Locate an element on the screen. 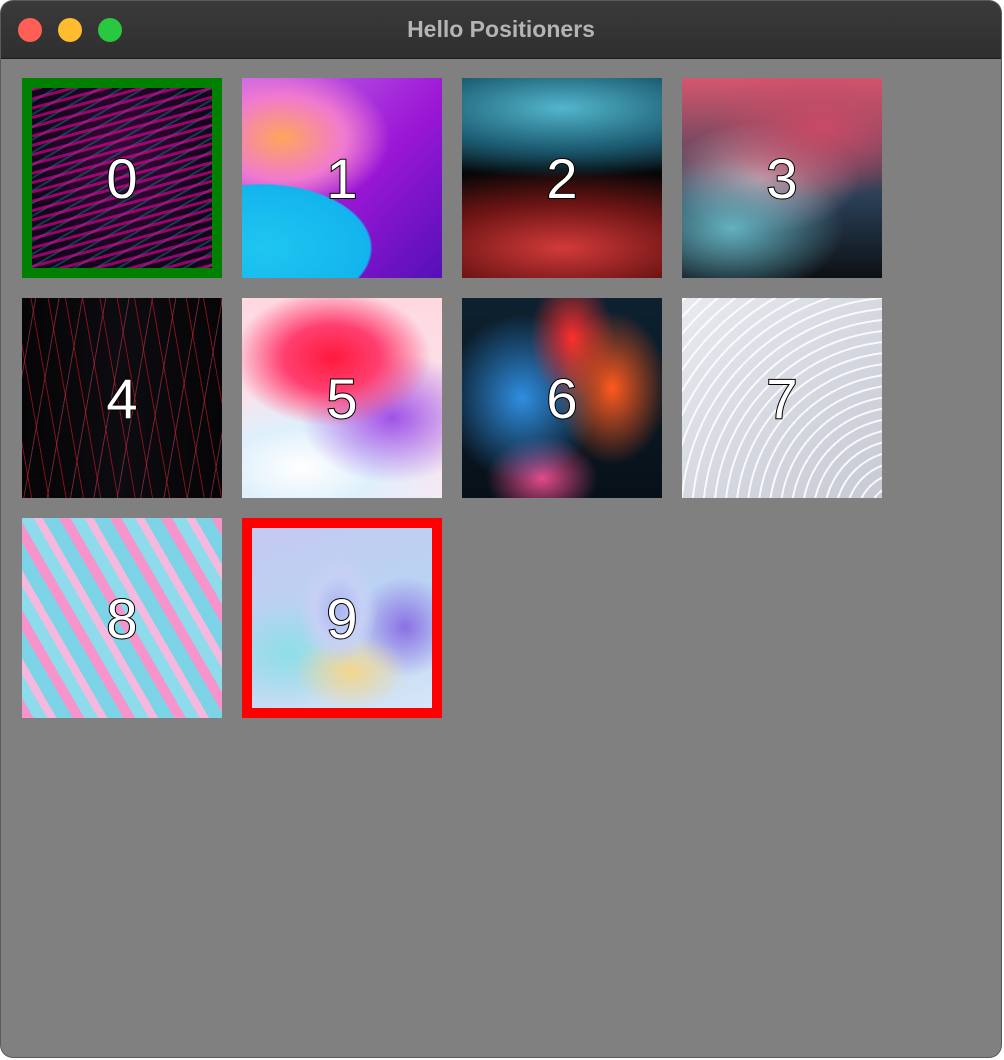 The height and width of the screenshot is (1060, 1004). item-number: 1 is located at coordinates (341, 178).